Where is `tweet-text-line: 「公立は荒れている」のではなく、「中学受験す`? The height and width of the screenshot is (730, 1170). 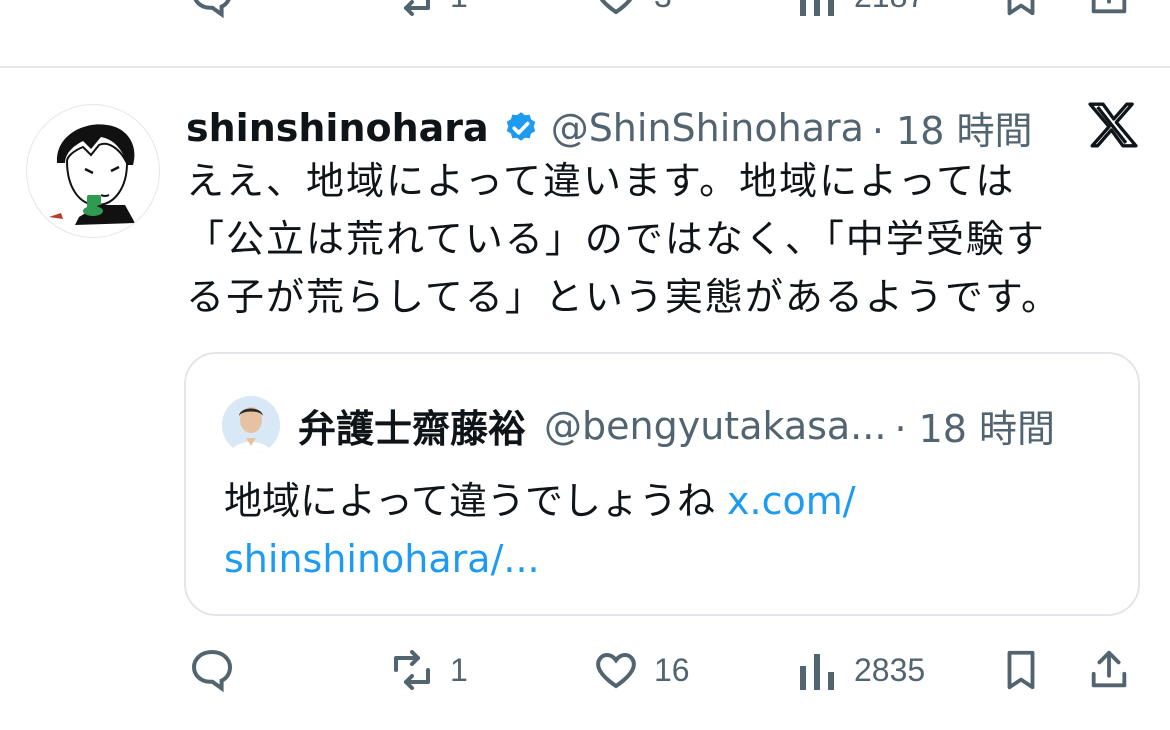 tweet-text-line: 「公立は荒れている」のではなく、「中学受験す is located at coordinates (616, 239).